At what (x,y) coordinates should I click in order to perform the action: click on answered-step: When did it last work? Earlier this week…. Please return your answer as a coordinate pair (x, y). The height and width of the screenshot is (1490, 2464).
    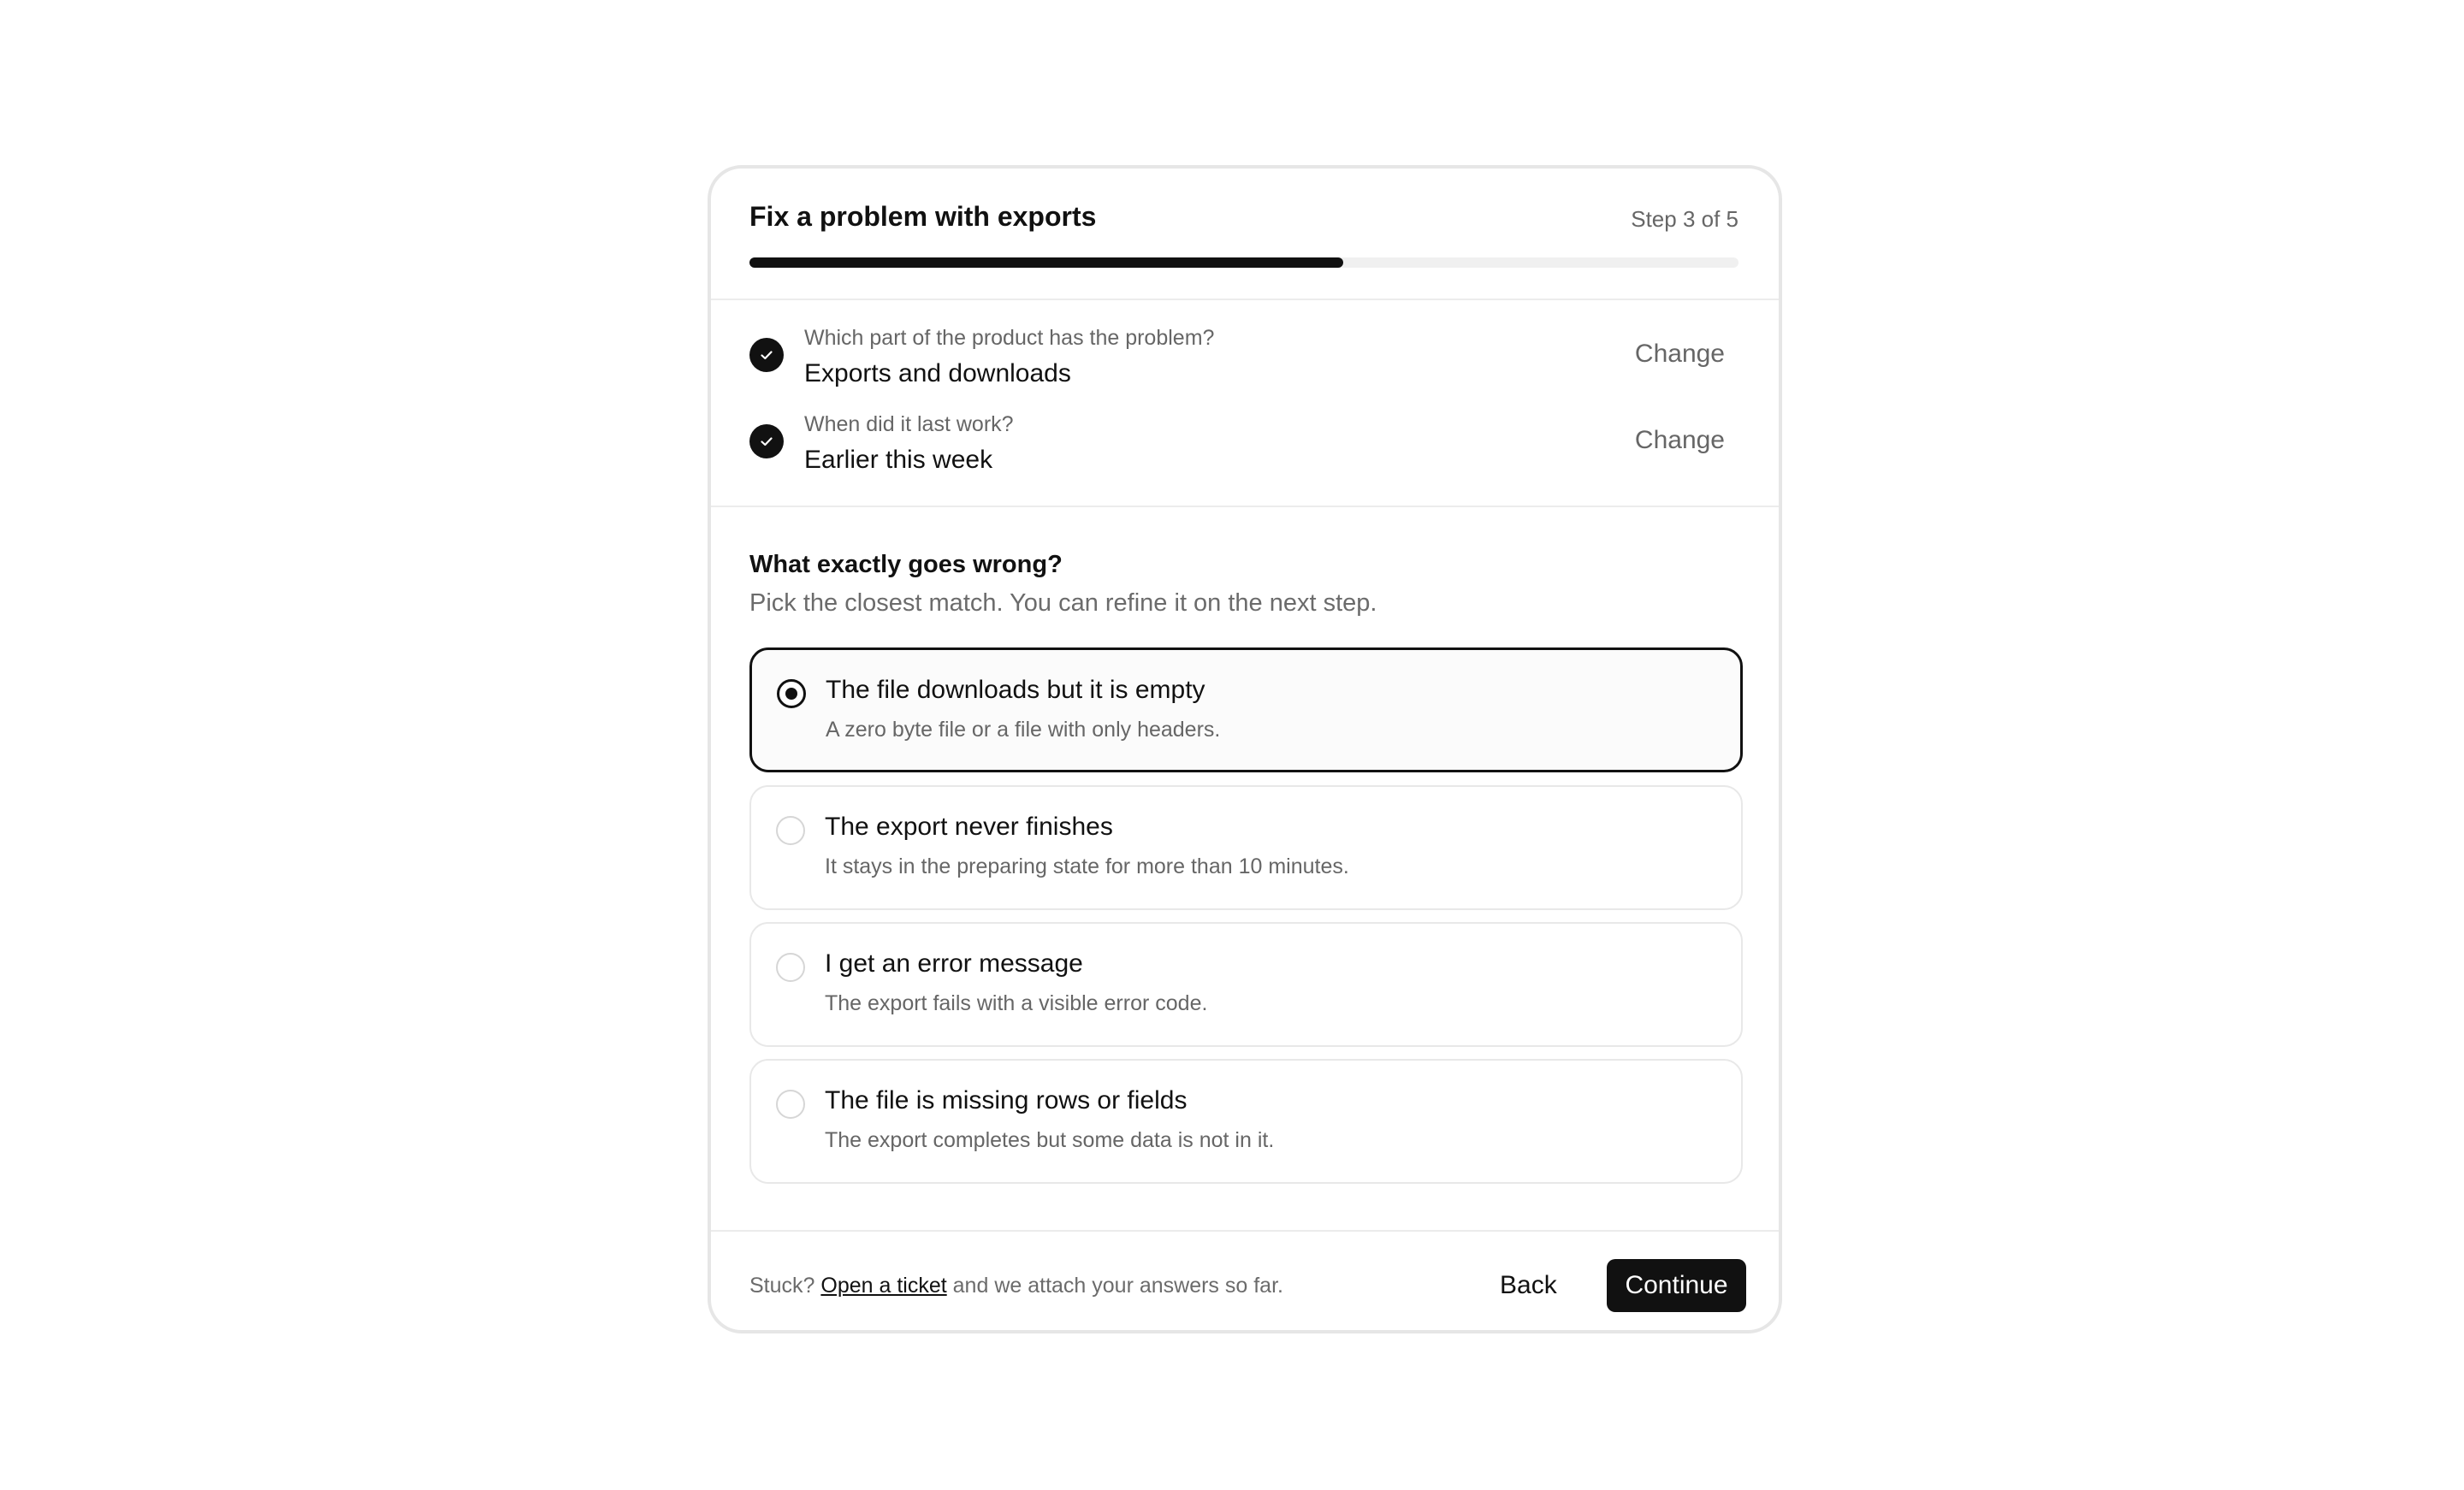
    Looking at the image, I should click on (1243, 448).